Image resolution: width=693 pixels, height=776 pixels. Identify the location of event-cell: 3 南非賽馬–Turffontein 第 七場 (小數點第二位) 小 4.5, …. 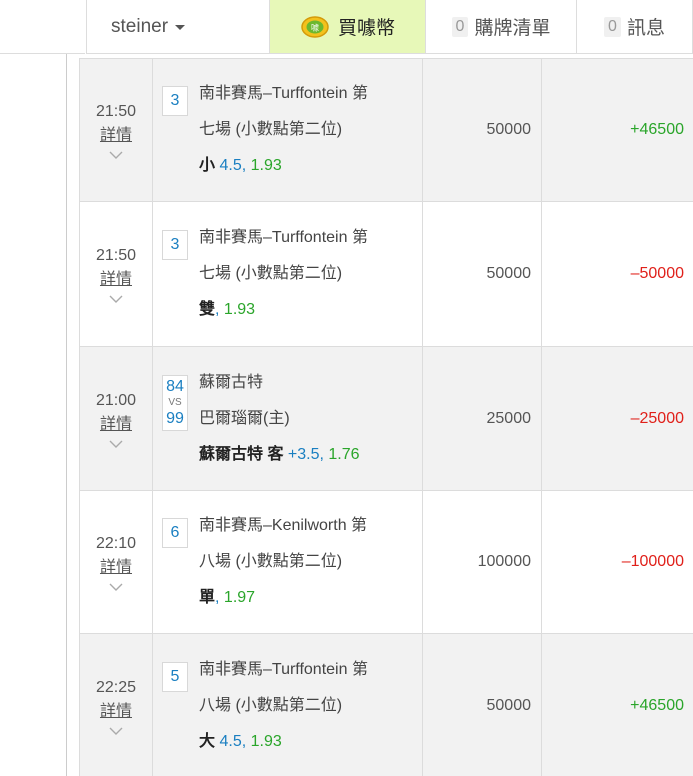
(287, 130).